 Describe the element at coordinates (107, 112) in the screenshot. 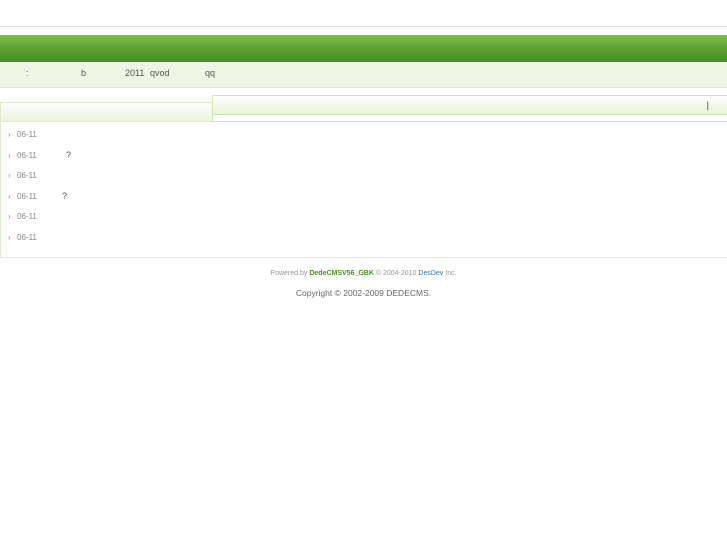

I see `latest-list-header` at that location.